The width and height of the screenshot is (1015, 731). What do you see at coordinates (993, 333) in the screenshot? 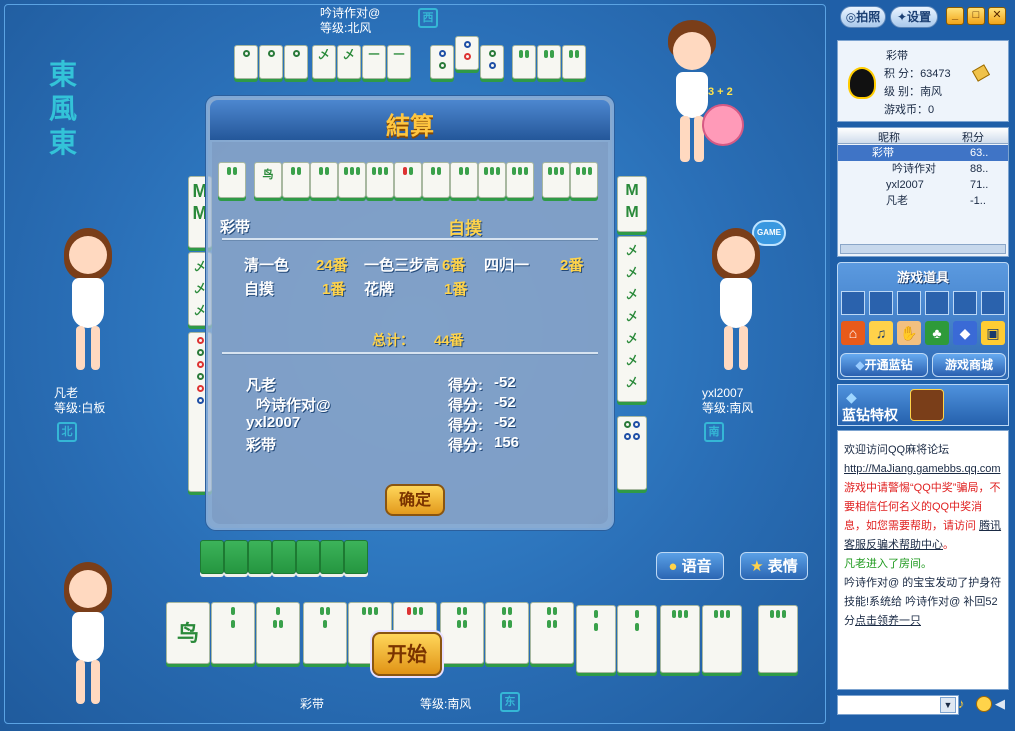
I see `card-tool-icon: ▣` at bounding box center [993, 333].